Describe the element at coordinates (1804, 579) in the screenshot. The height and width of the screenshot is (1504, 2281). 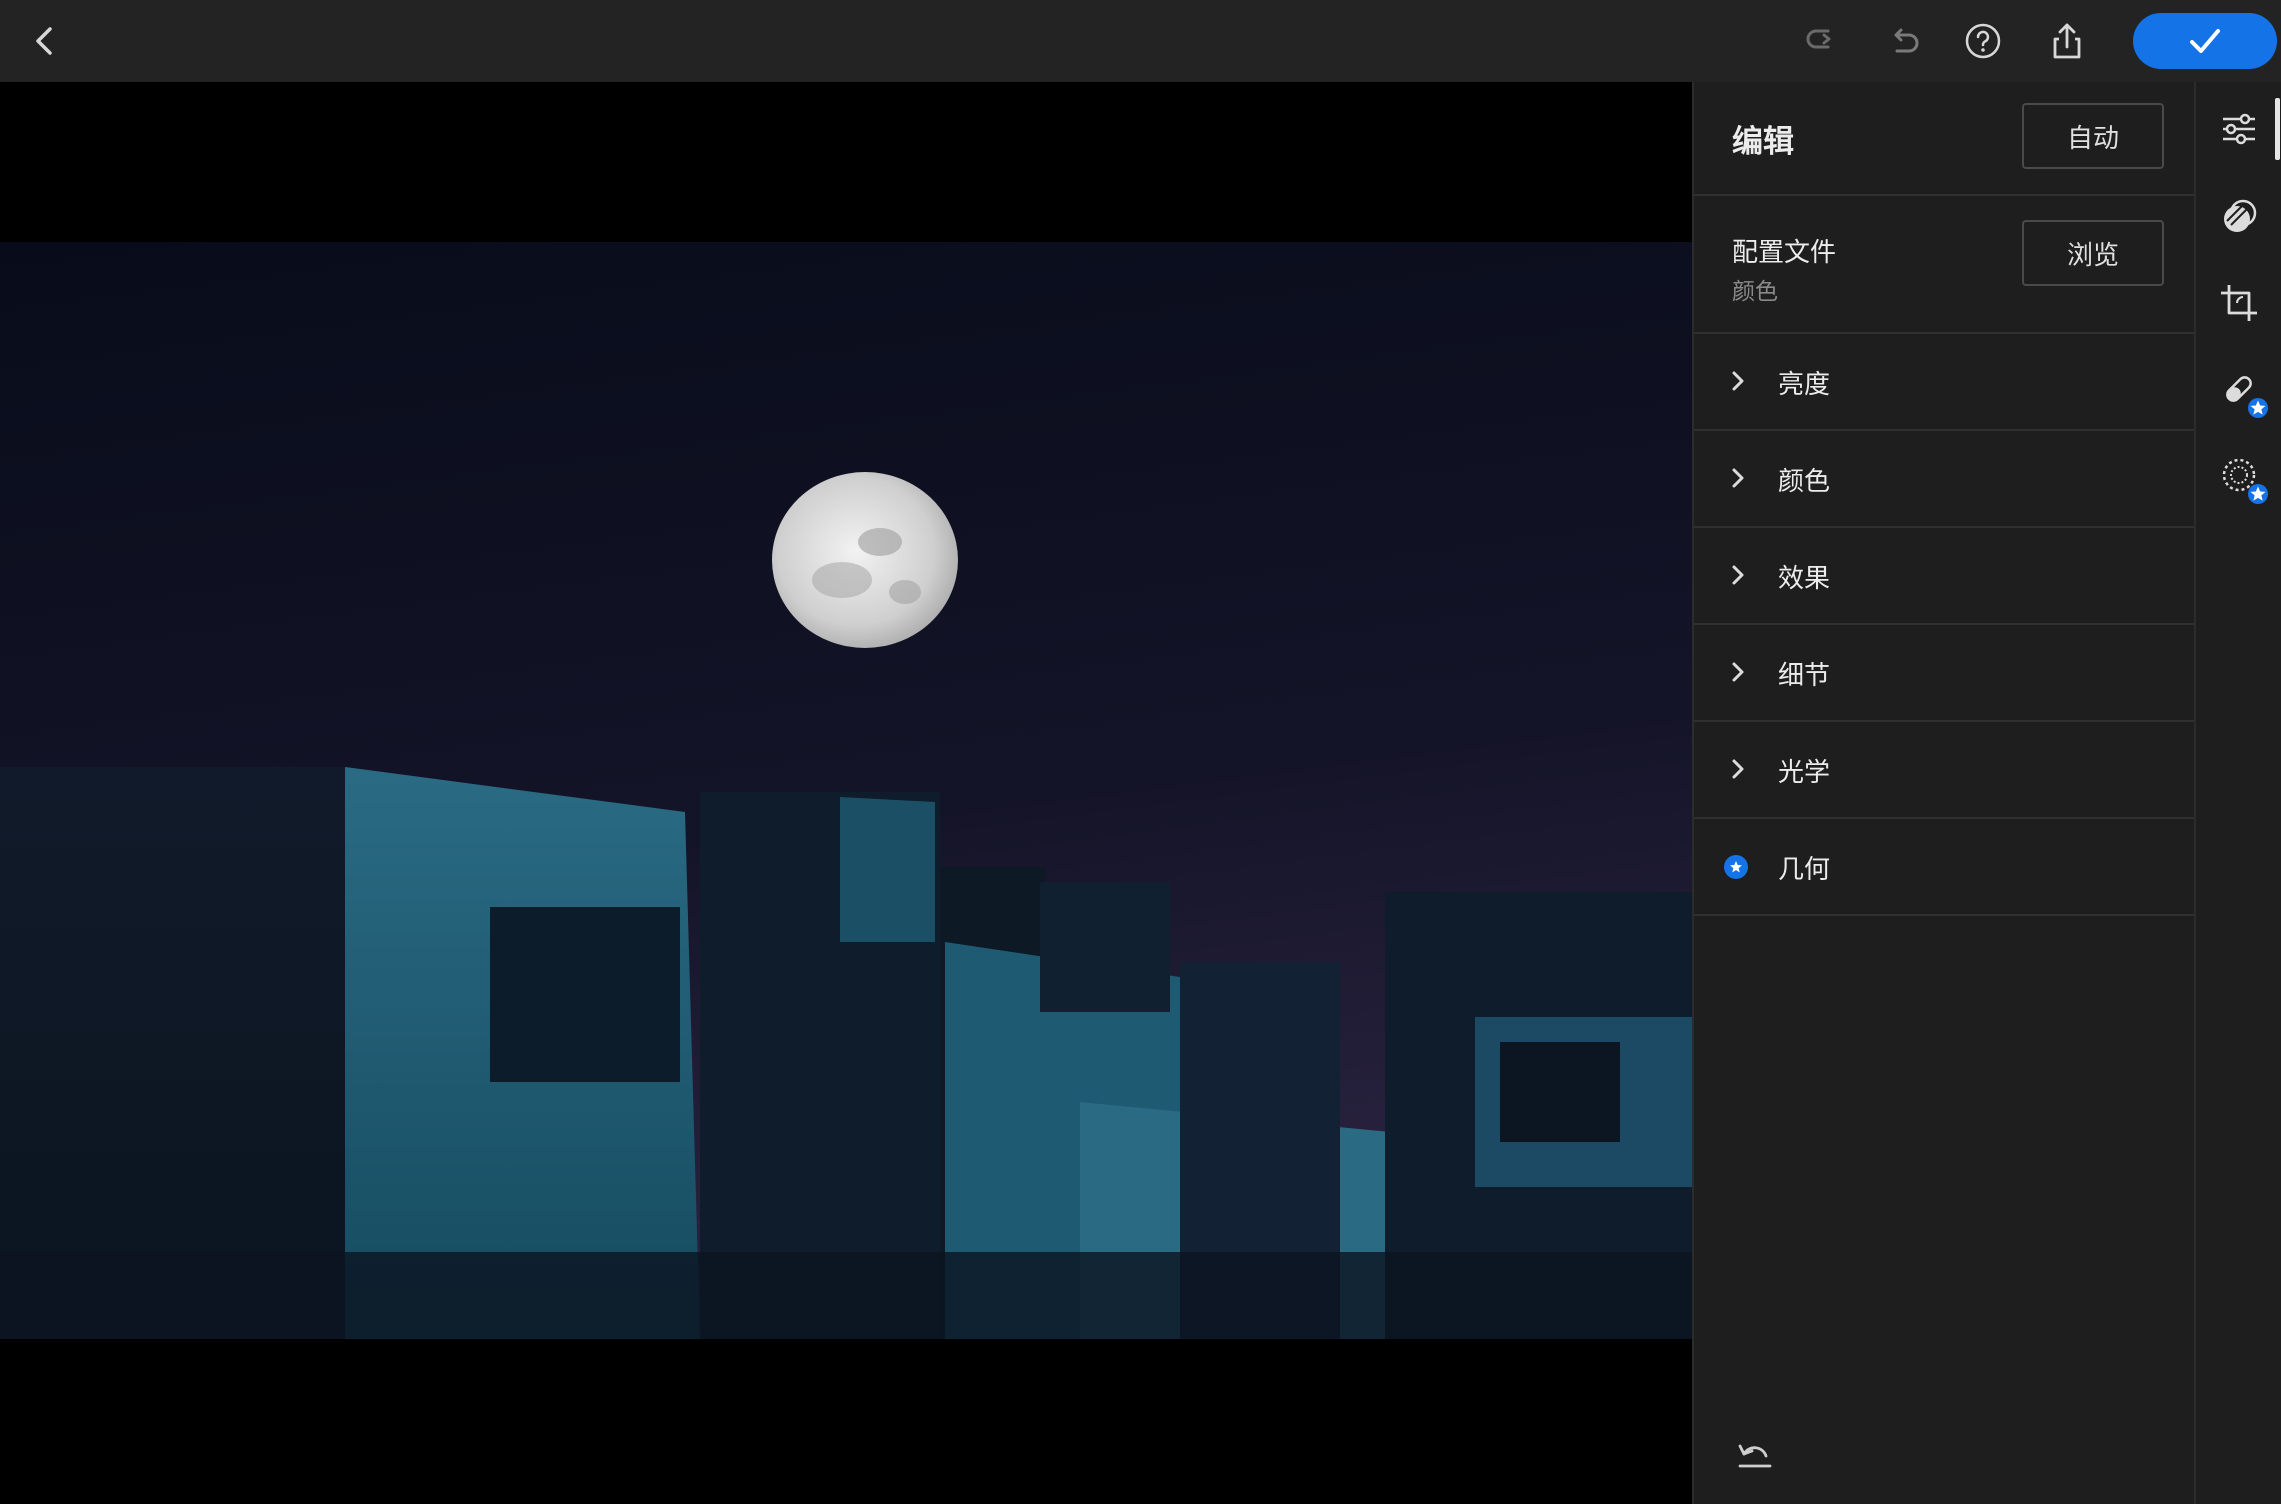
I see `section-label: 效果` at that location.